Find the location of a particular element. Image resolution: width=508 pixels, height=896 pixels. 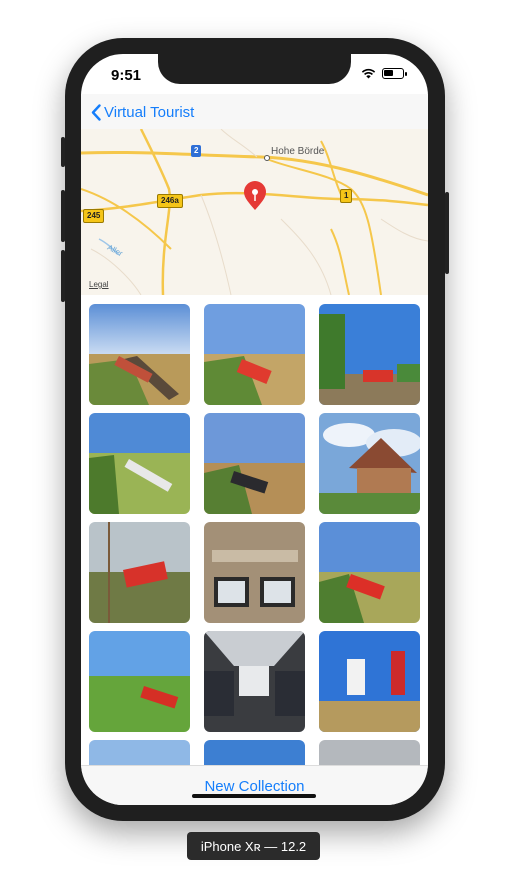

new-collection-button: New Collection is located at coordinates (254, 791).